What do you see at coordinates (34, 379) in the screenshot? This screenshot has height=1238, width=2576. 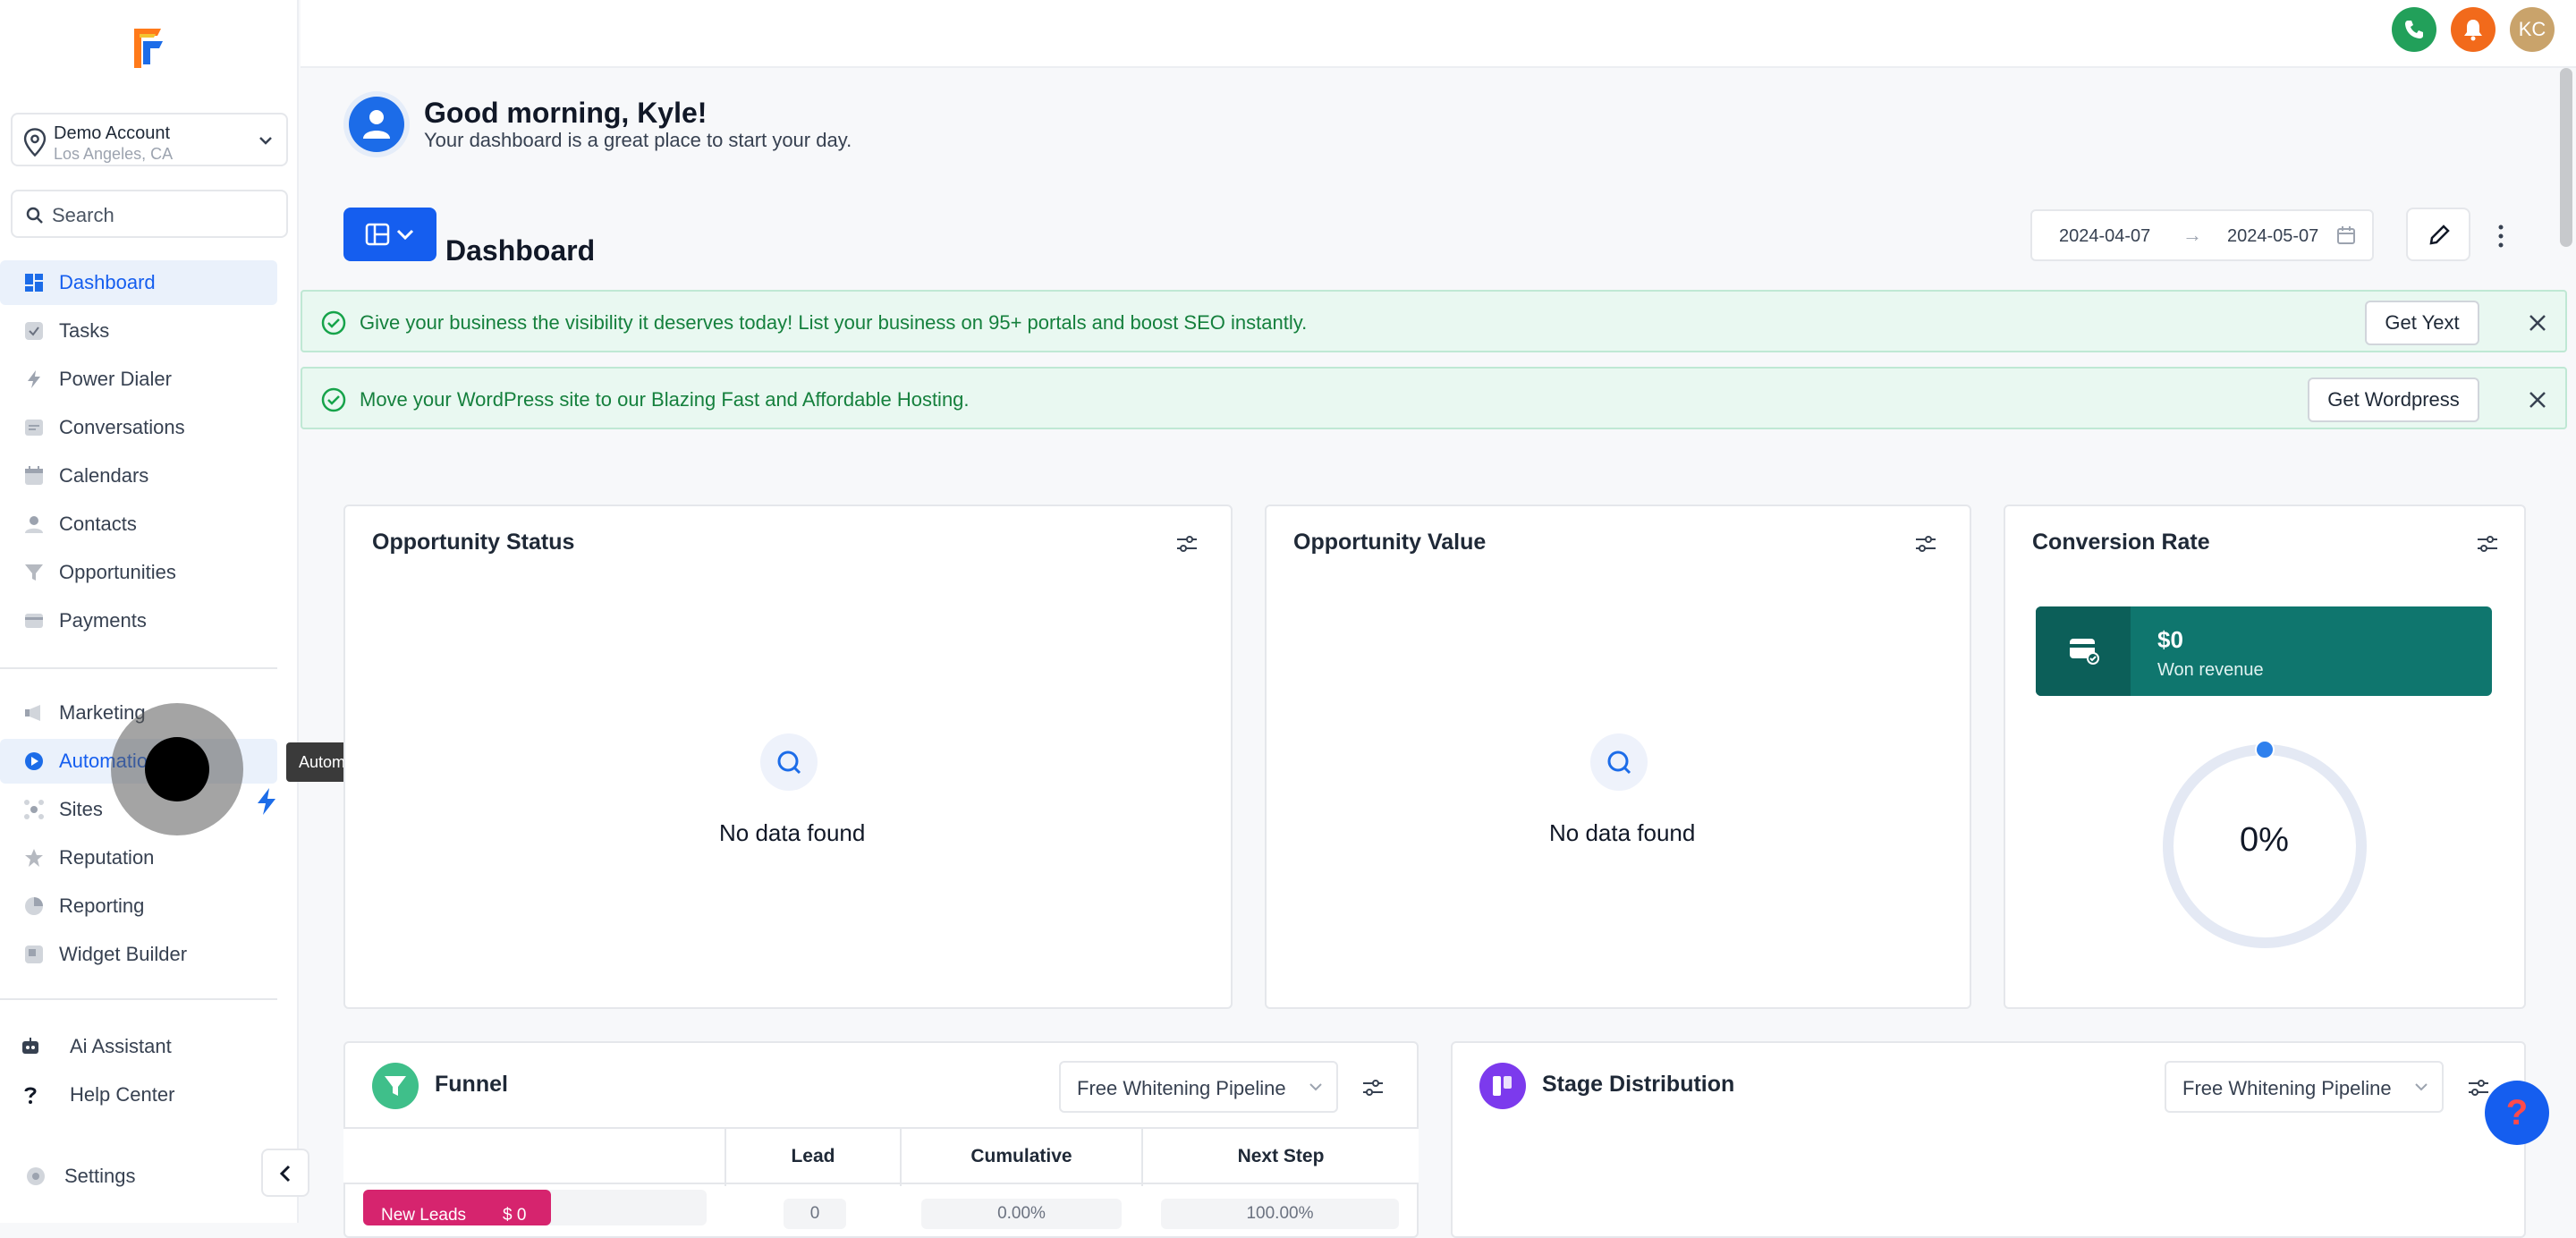 I see `power-dialer-icon` at bounding box center [34, 379].